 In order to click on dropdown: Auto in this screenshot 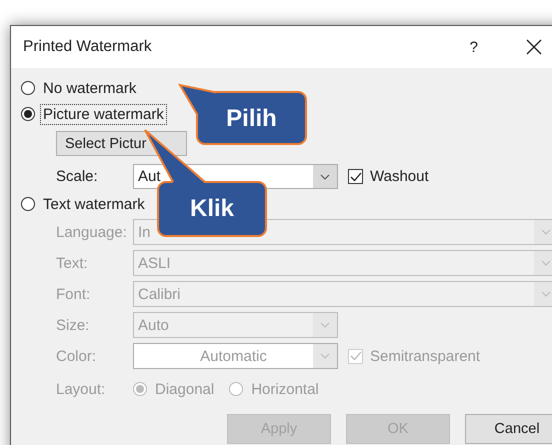, I will do `click(235, 325)`.